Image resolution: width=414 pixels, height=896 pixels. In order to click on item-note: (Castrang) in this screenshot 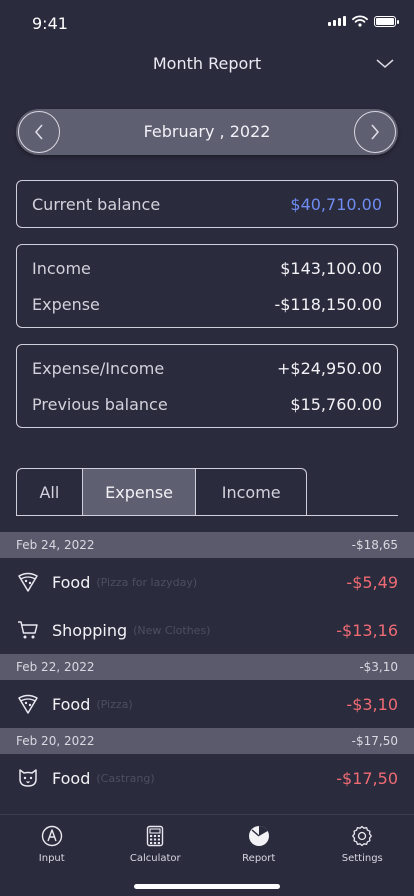, I will do `click(125, 778)`.